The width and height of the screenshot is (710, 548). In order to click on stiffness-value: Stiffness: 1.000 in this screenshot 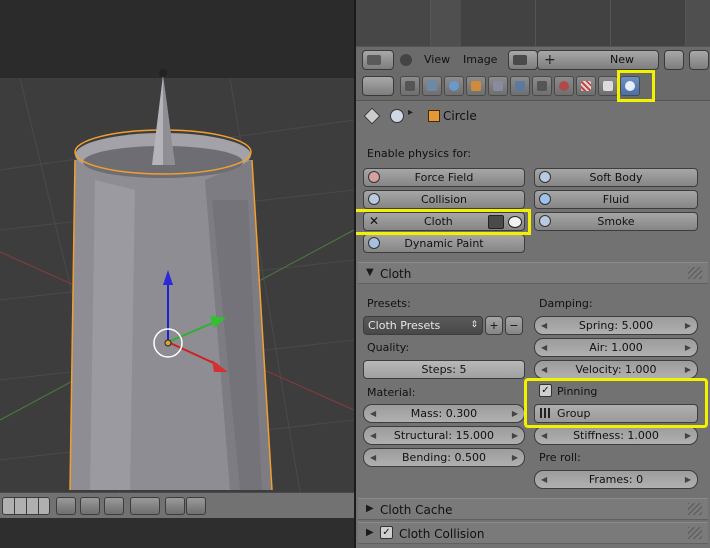, I will do `click(616, 435)`.